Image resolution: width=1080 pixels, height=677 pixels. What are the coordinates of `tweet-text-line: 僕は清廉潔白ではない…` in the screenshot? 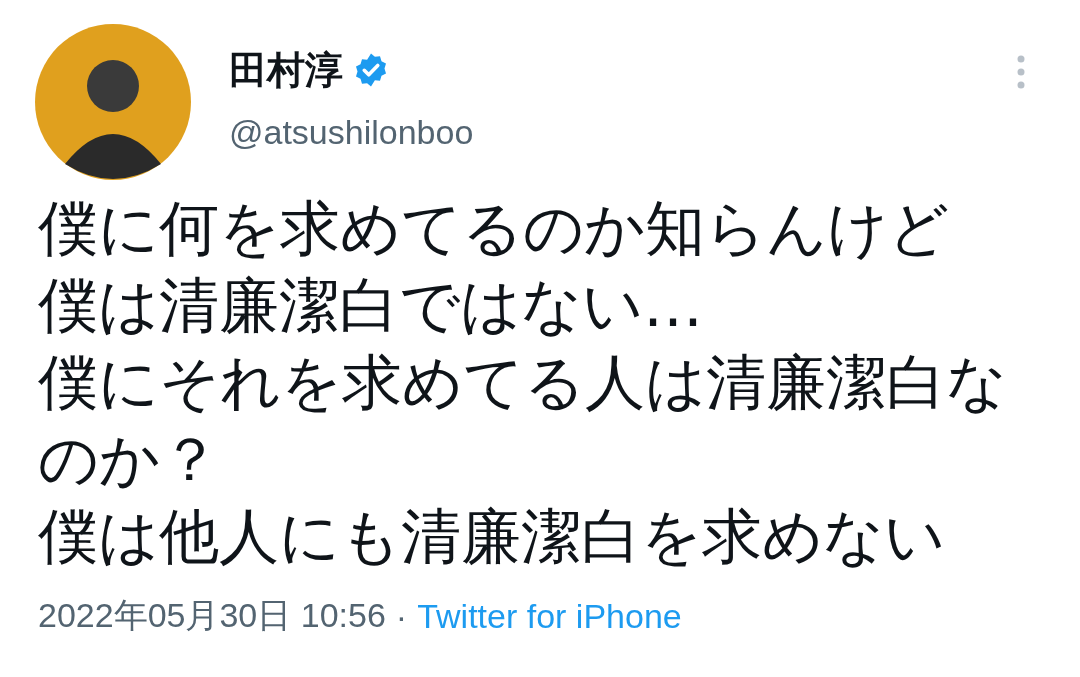 It's located at (371, 305).